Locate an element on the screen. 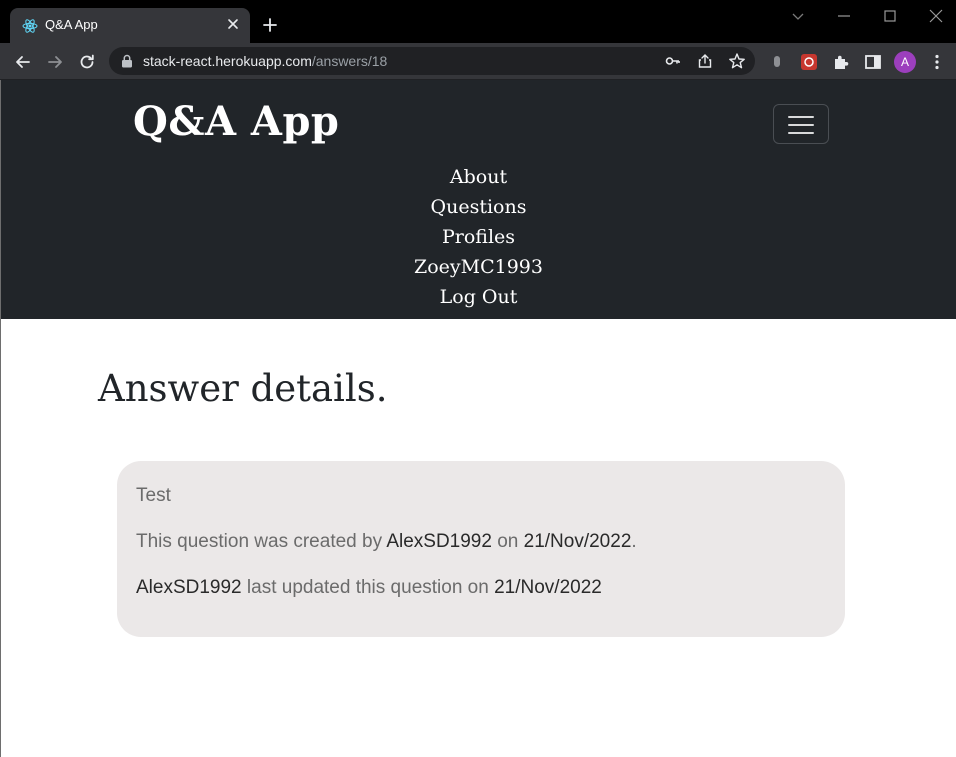  navbar-toggler-button is located at coordinates (801, 124).